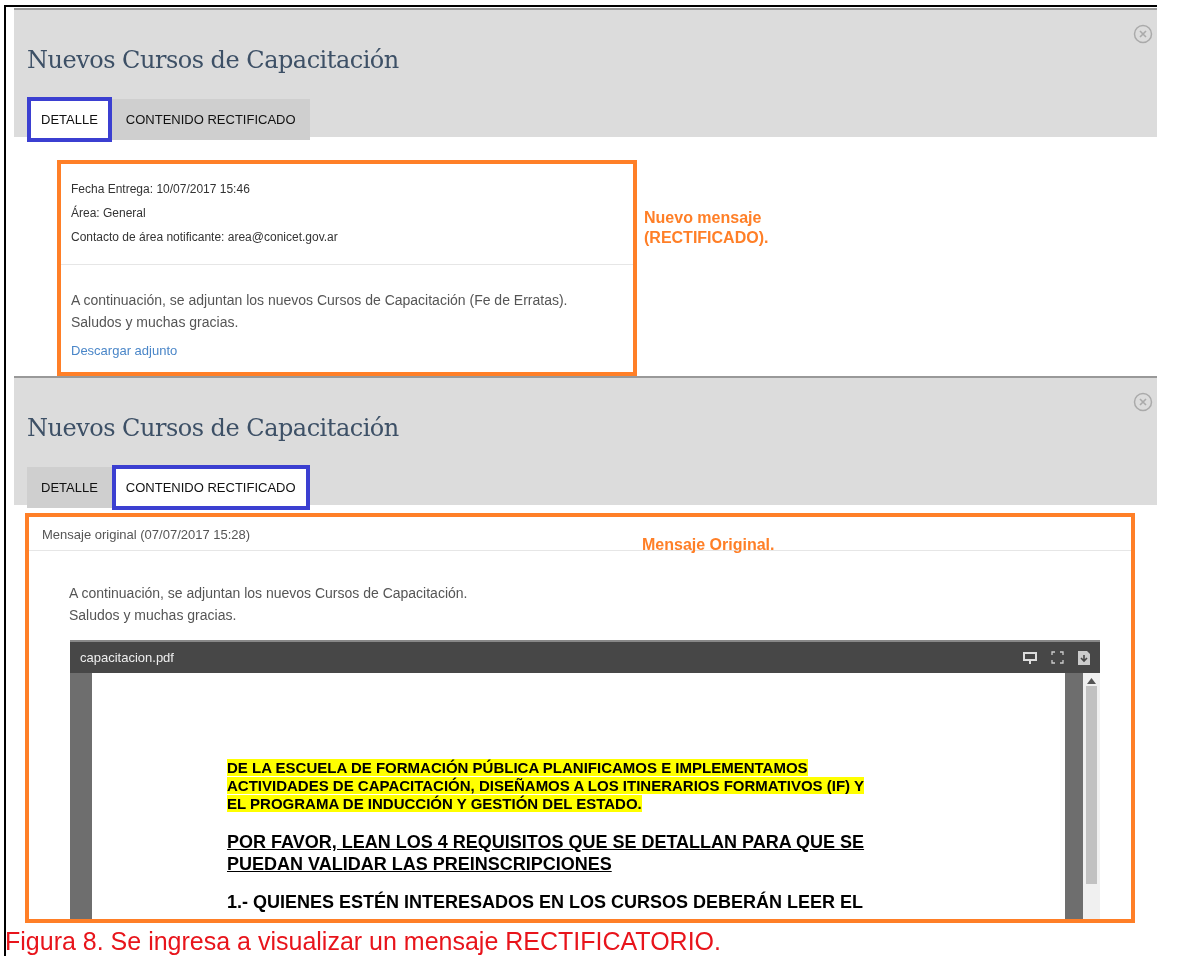 Image resolution: width=1177 pixels, height=977 pixels. What do you see at coordinates (320, 300) in the screenshot?
I see `message-text: A continuación, se adjuntan los nuevos Cursos de Capacitación (Fe de Erratas).` at bounding box center [320, 300].